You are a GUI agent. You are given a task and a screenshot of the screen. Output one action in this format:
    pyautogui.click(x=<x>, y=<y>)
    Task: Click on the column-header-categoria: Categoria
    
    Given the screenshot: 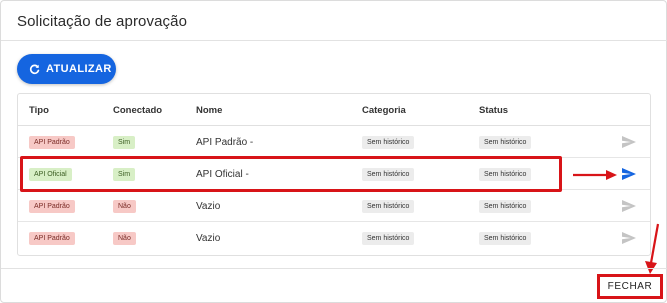 What is the action you would take?
    pyautogui.click(x=384, y=110)
    